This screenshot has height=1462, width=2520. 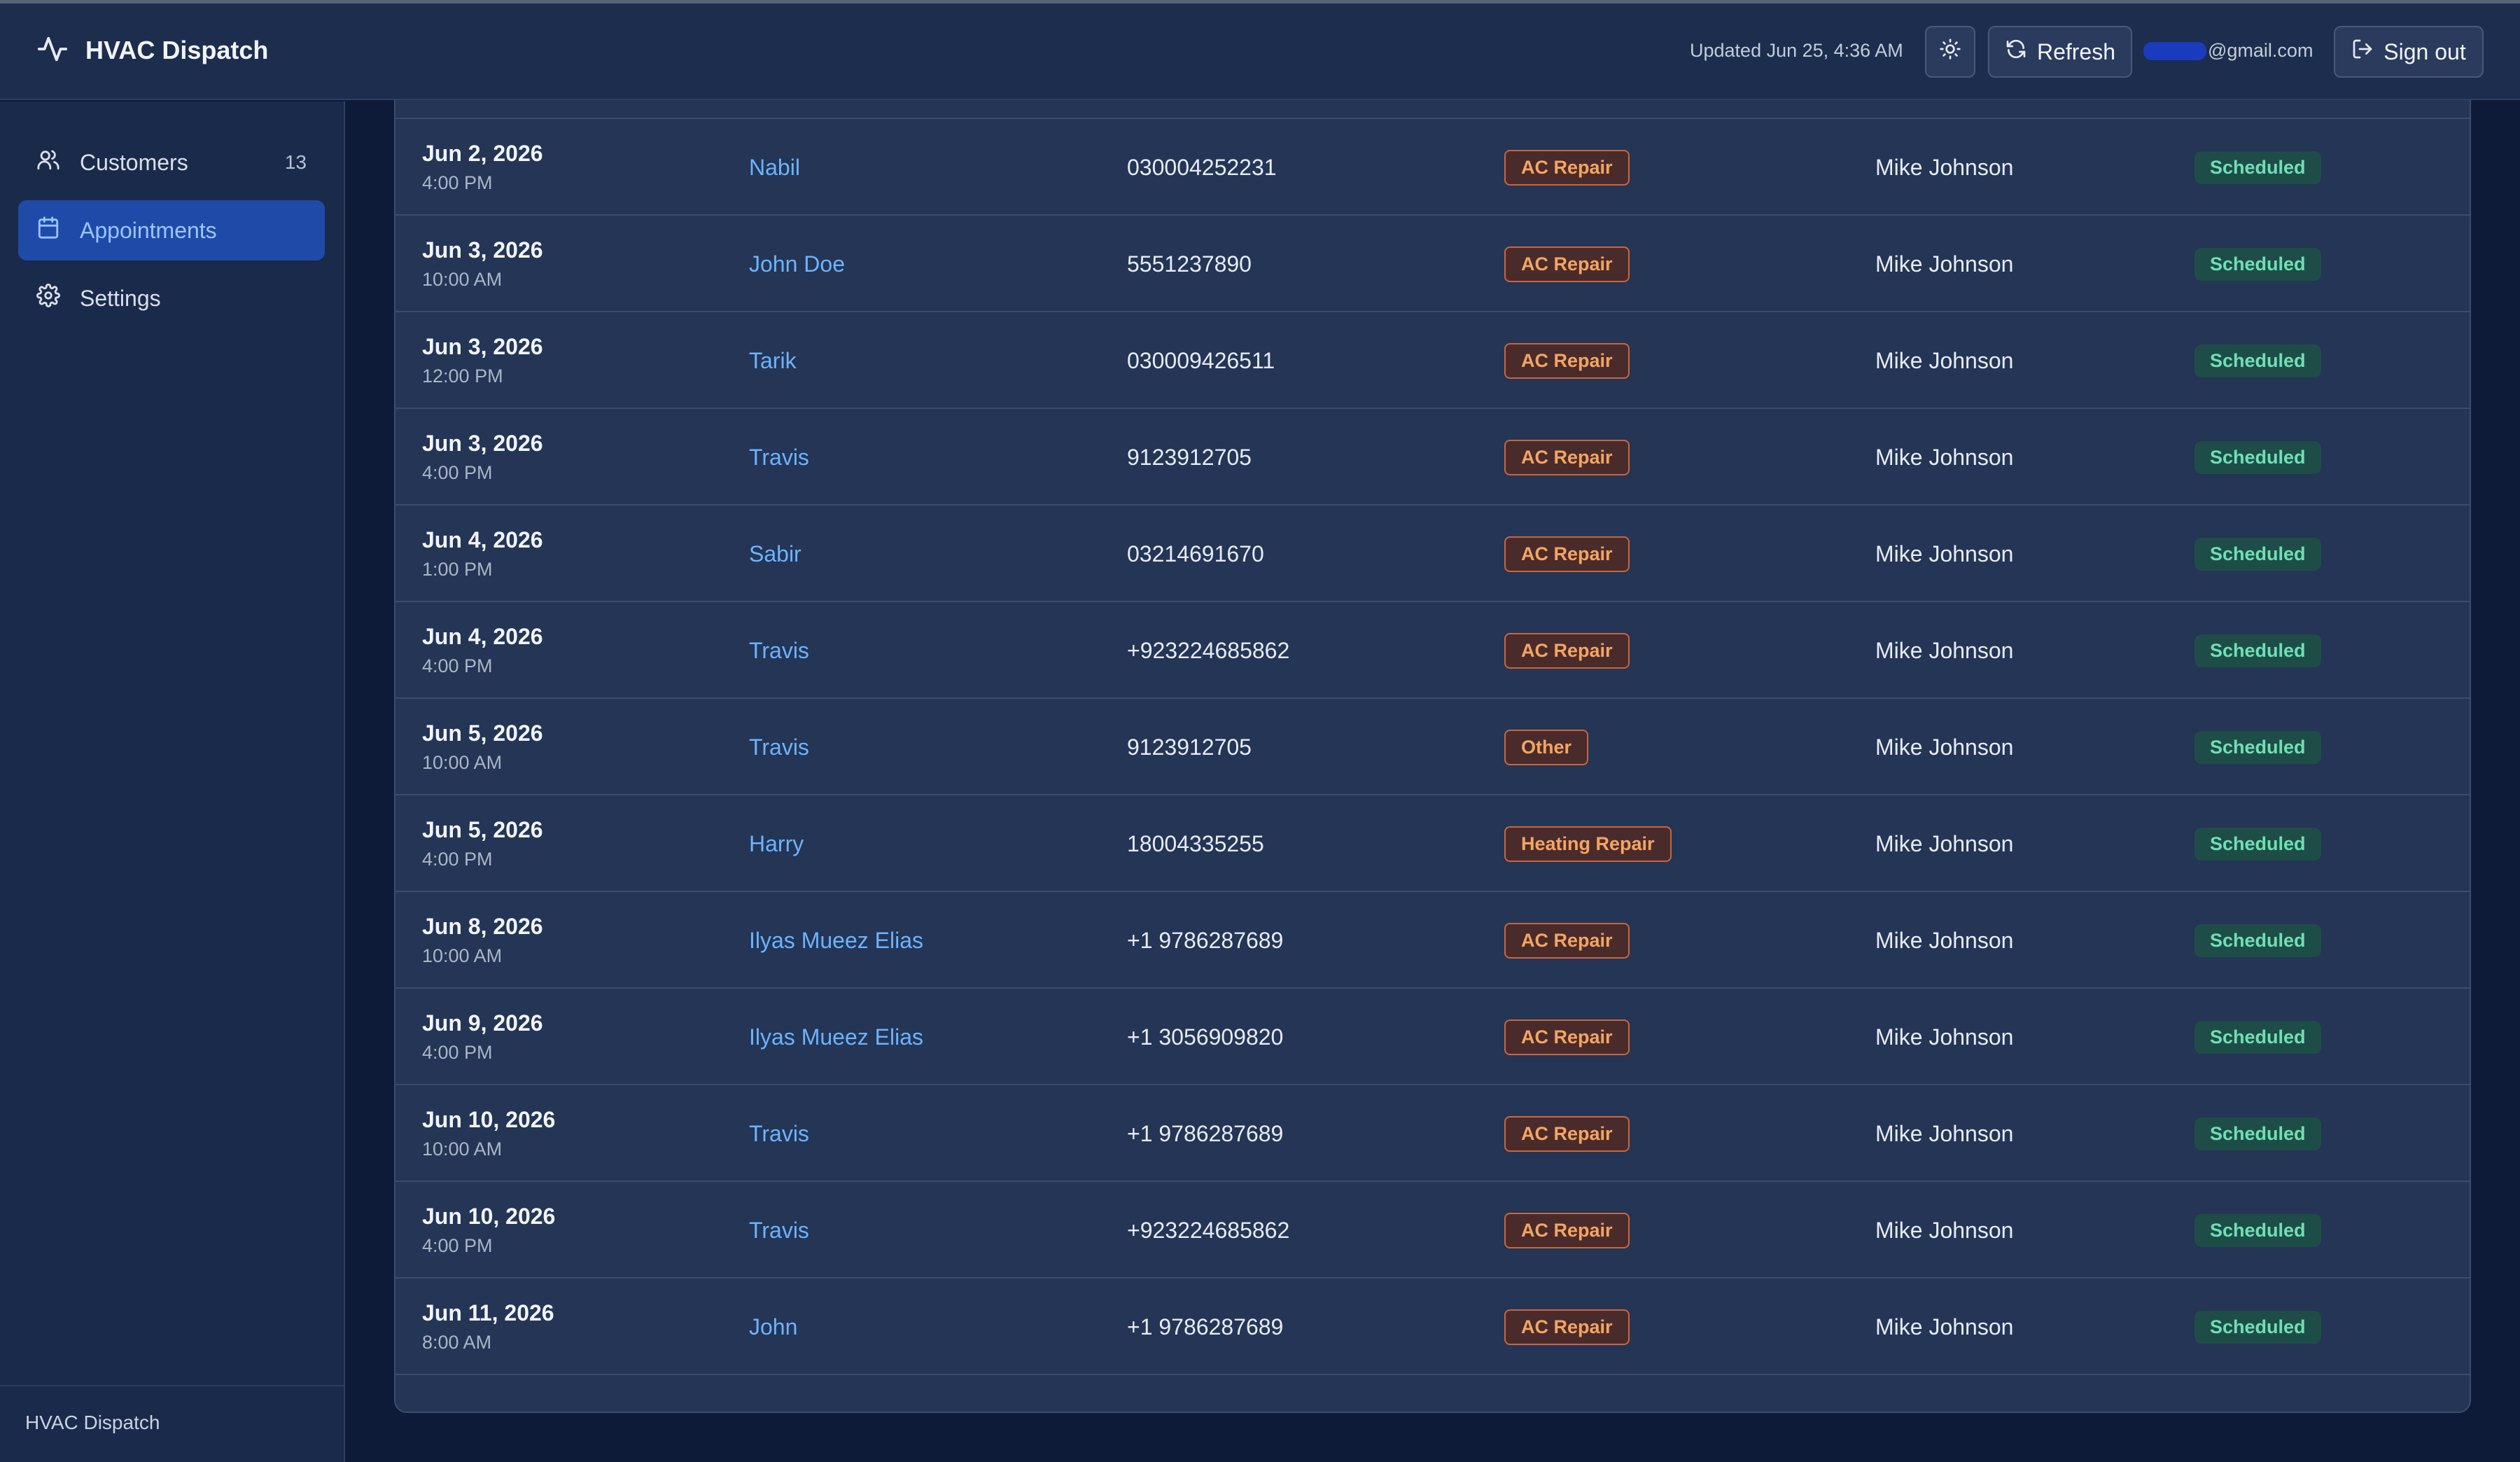 What do you see at coordinates (482, 167) in the screenshot?
I see `date-cell: Jun 2, 2026 4:00 PM` at bounding box center [482, 167].